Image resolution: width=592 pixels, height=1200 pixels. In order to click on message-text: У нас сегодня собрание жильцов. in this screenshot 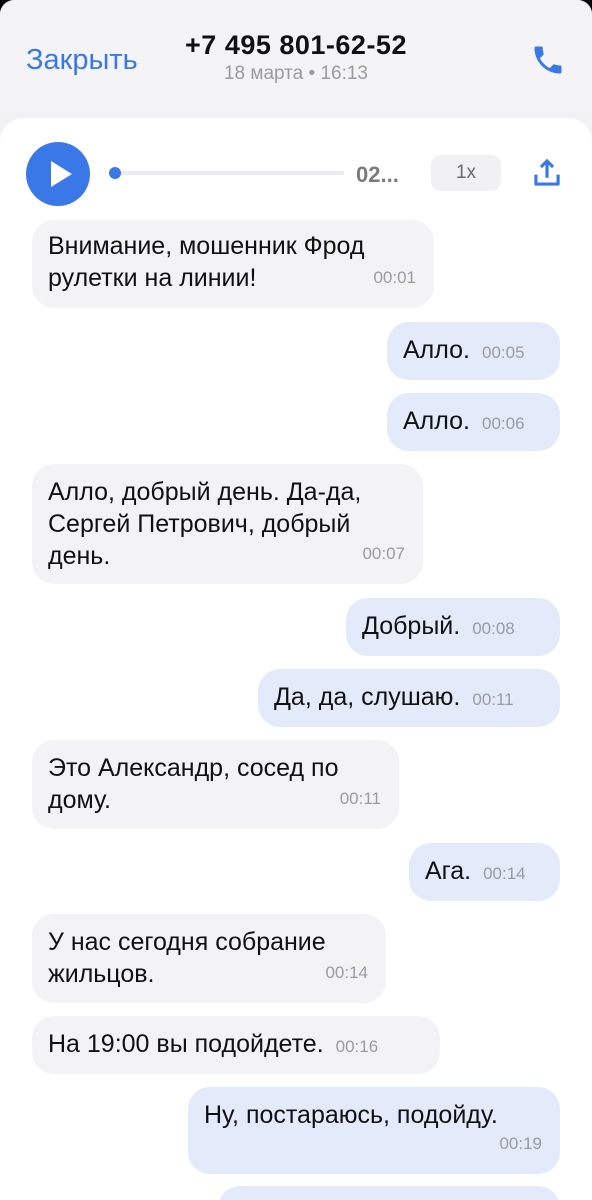, I will do `click(187, 958)`.